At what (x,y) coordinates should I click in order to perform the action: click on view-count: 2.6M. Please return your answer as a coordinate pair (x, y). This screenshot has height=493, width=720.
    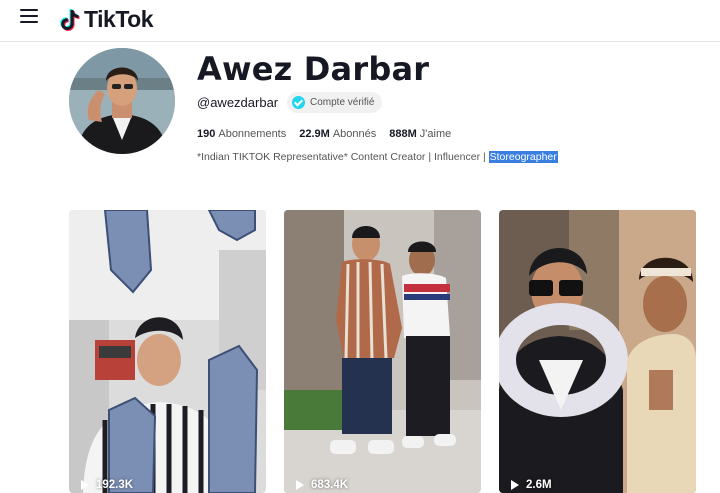
    Looking at the image, I should click on (531, 485).